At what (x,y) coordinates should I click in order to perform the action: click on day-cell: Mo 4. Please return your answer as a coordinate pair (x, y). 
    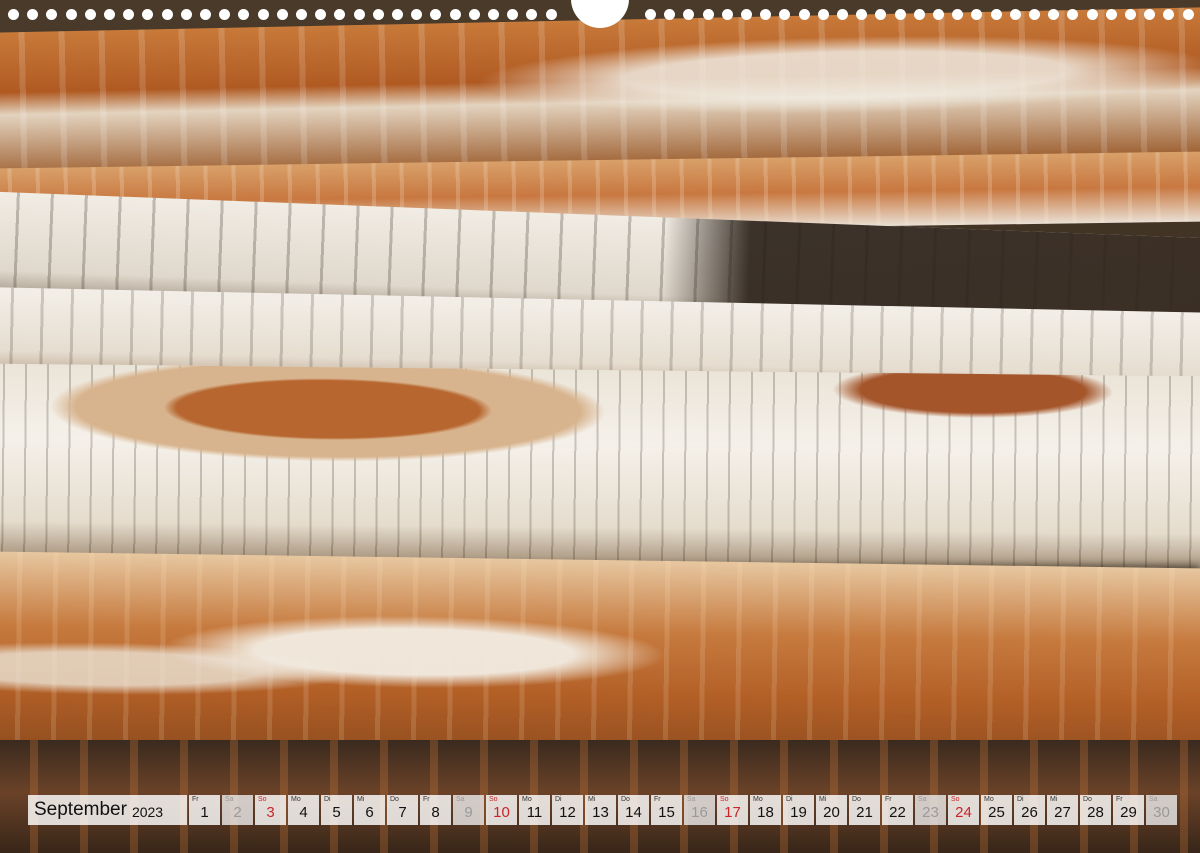
    Looking at the image, I should click on (303, 810).